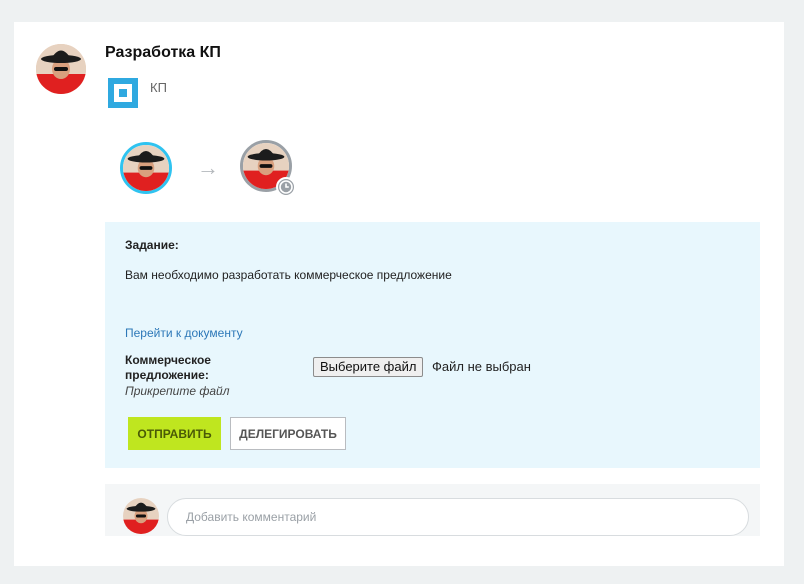  Describe the element at coordinates (288, 433) in the screenshot. I see `delegate-button: ДЕЛЕГИРОВАТЬ` at that location.